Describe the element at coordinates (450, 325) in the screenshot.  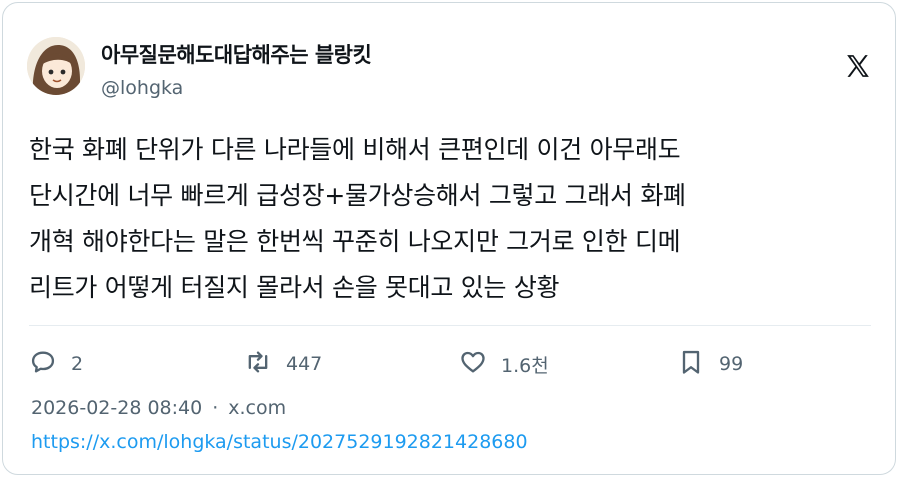
I see `divider` at that location.